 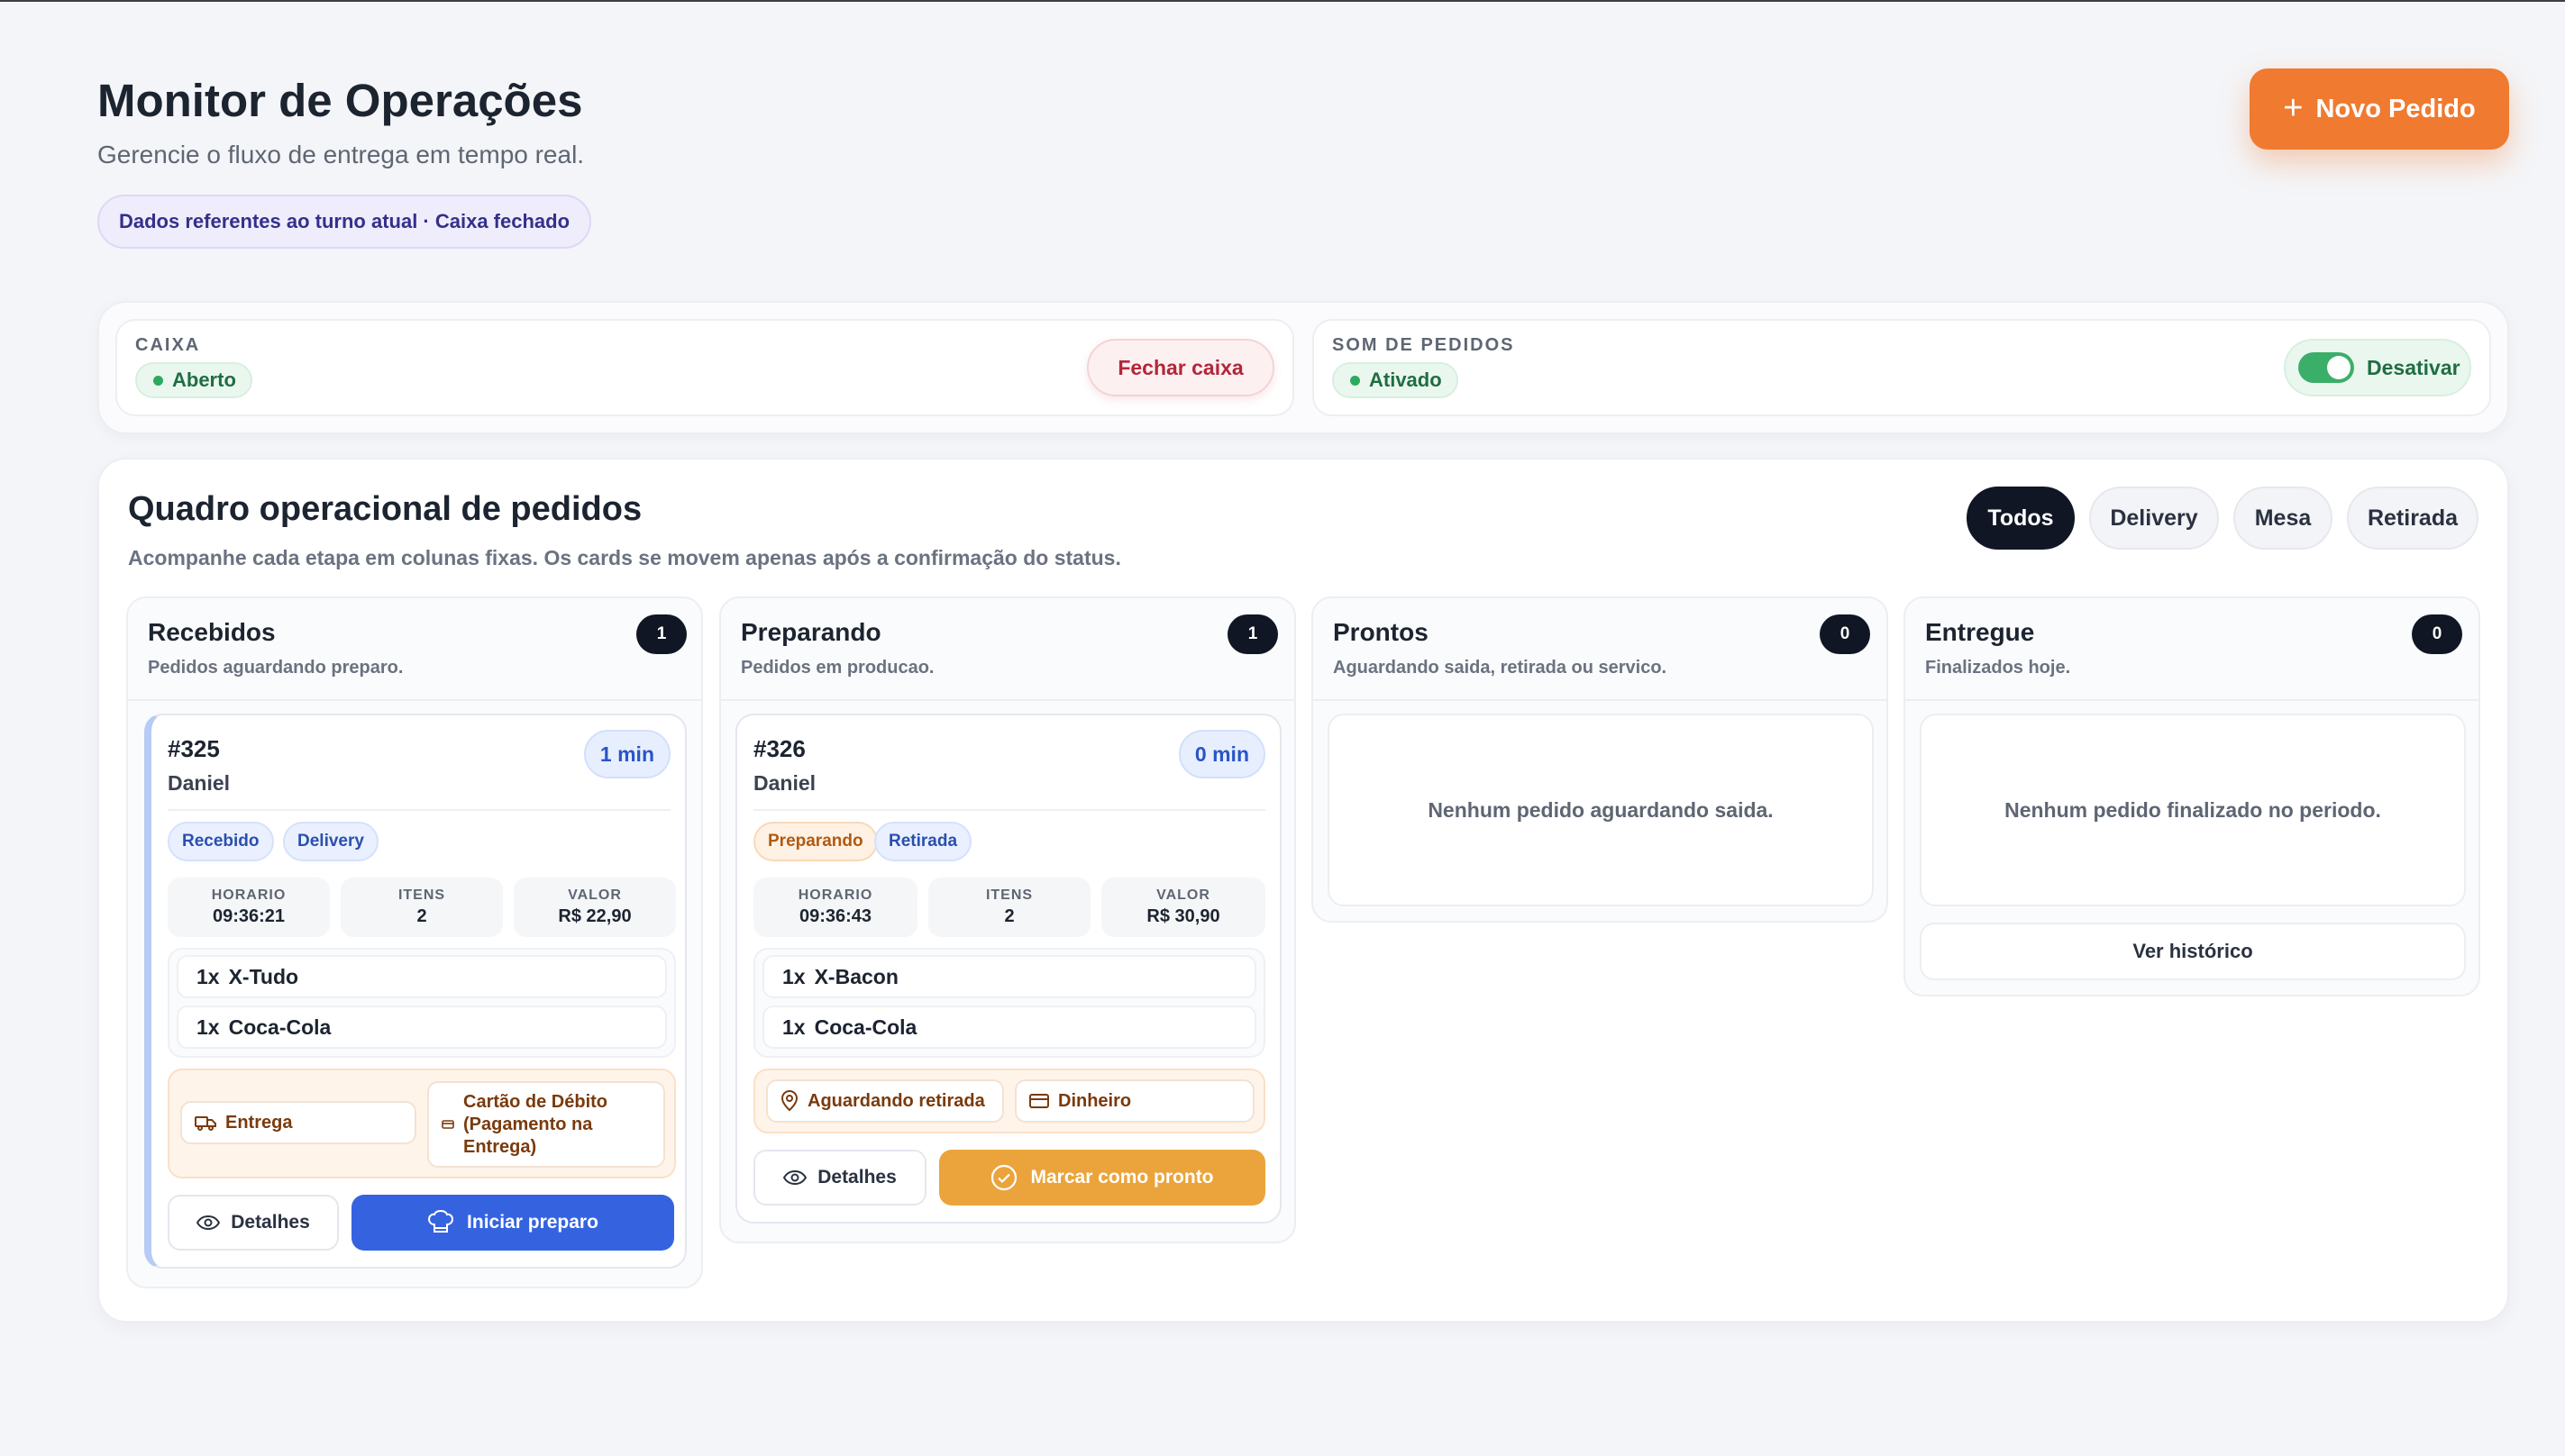 I want to click on start-prep-label: Iniciar preparo, so click(x=532, y=1222).